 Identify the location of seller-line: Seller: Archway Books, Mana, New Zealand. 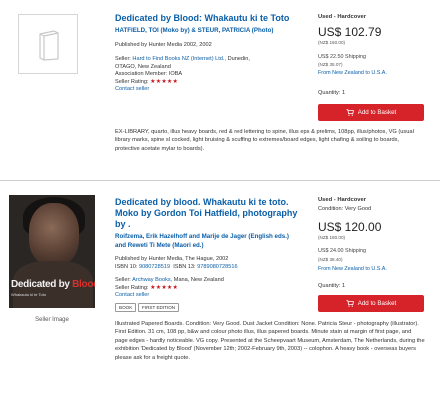
(169, 281).